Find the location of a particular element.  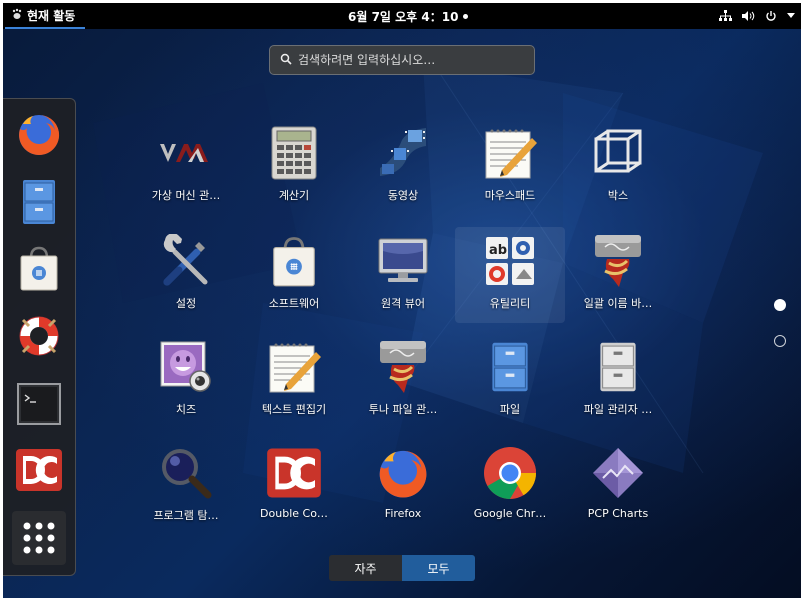

activities-button: 현재 활동 is located at coordinates (45, 16).